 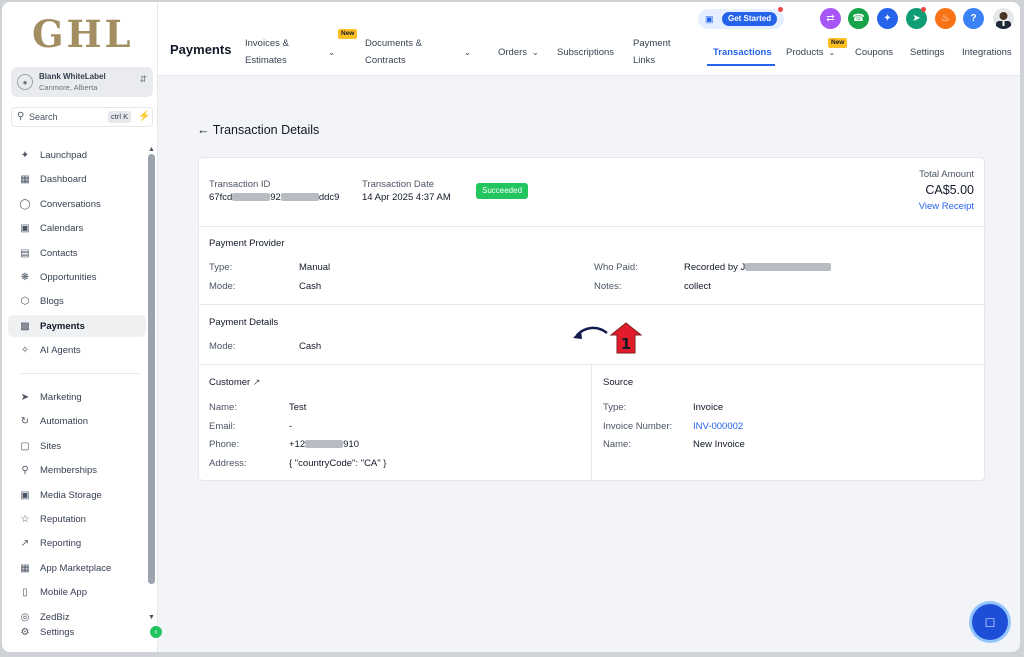 I want to click on sidebar-item-label: Sites, so click(x=51, y=446).